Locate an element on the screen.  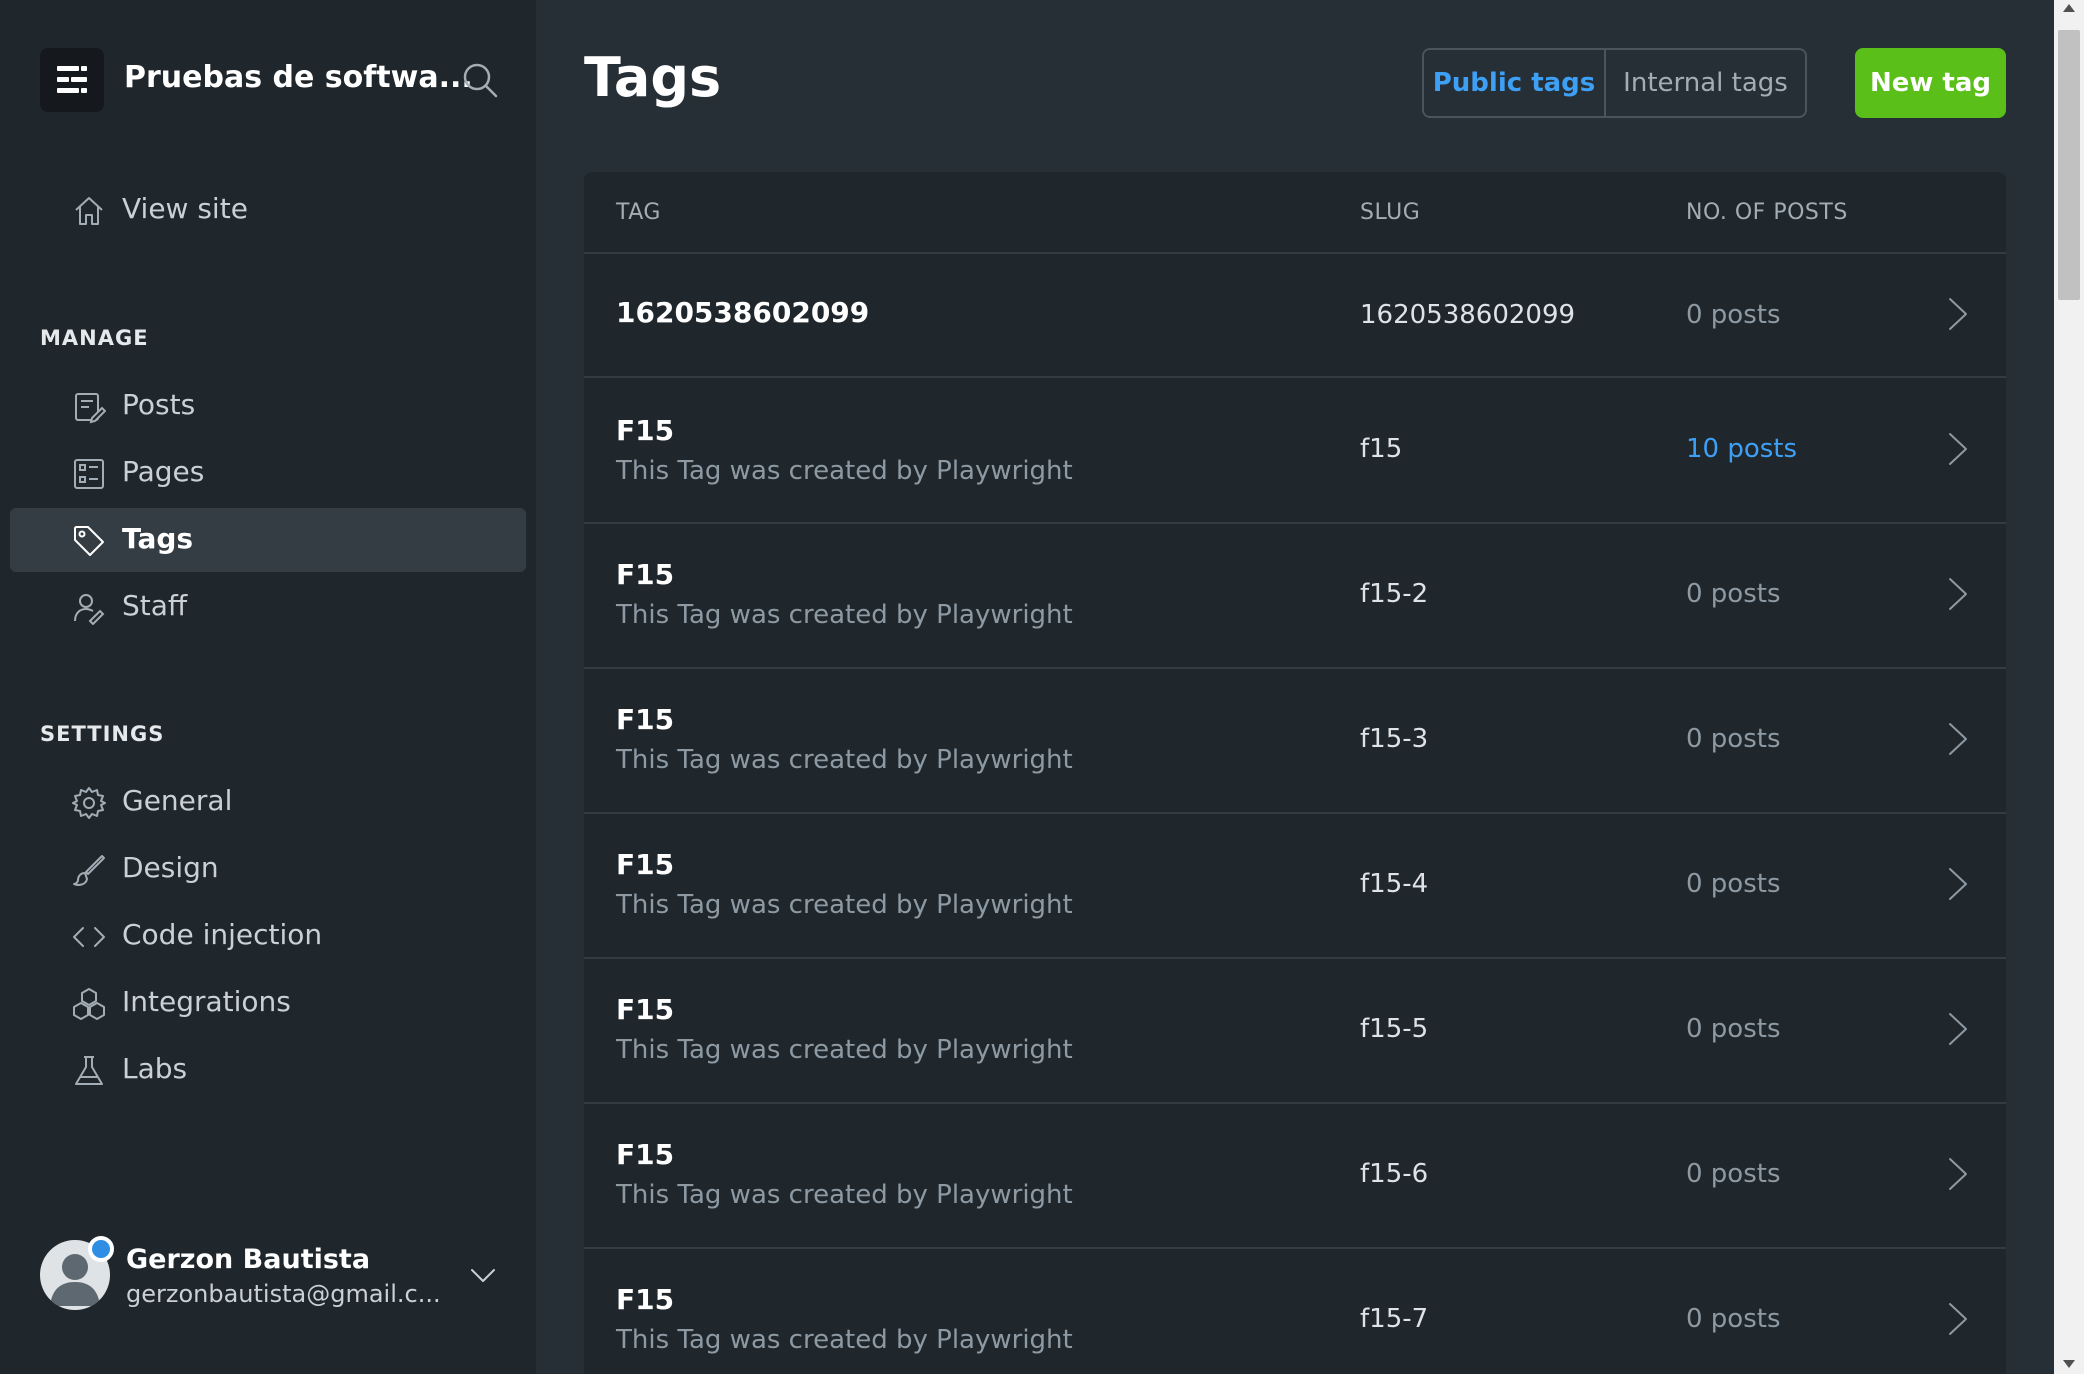
code-icon is located at coordinates (89, 937).